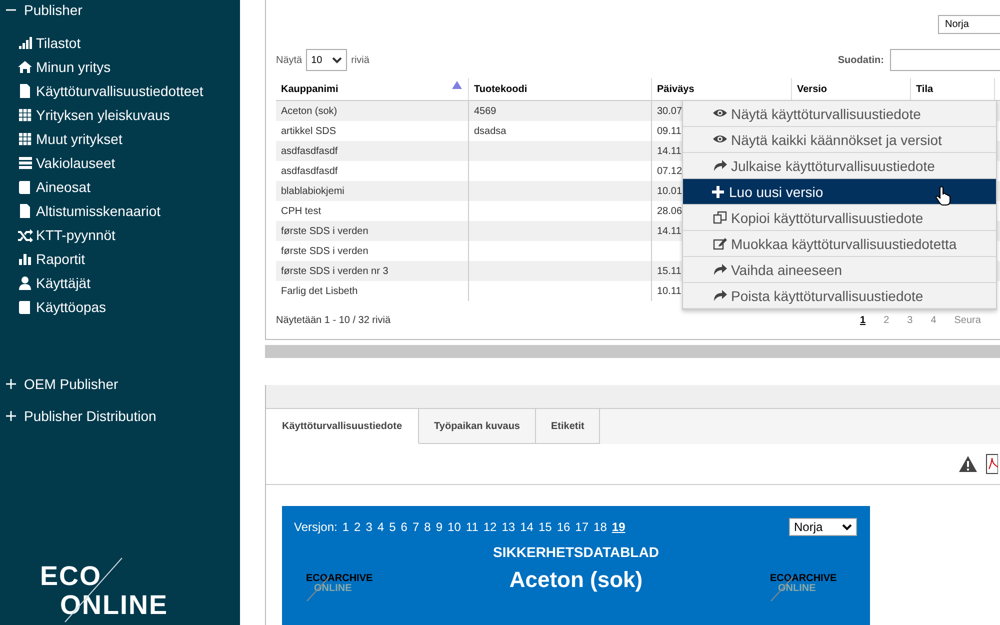  I want to click on label: Versjon:, so click(316, 527).